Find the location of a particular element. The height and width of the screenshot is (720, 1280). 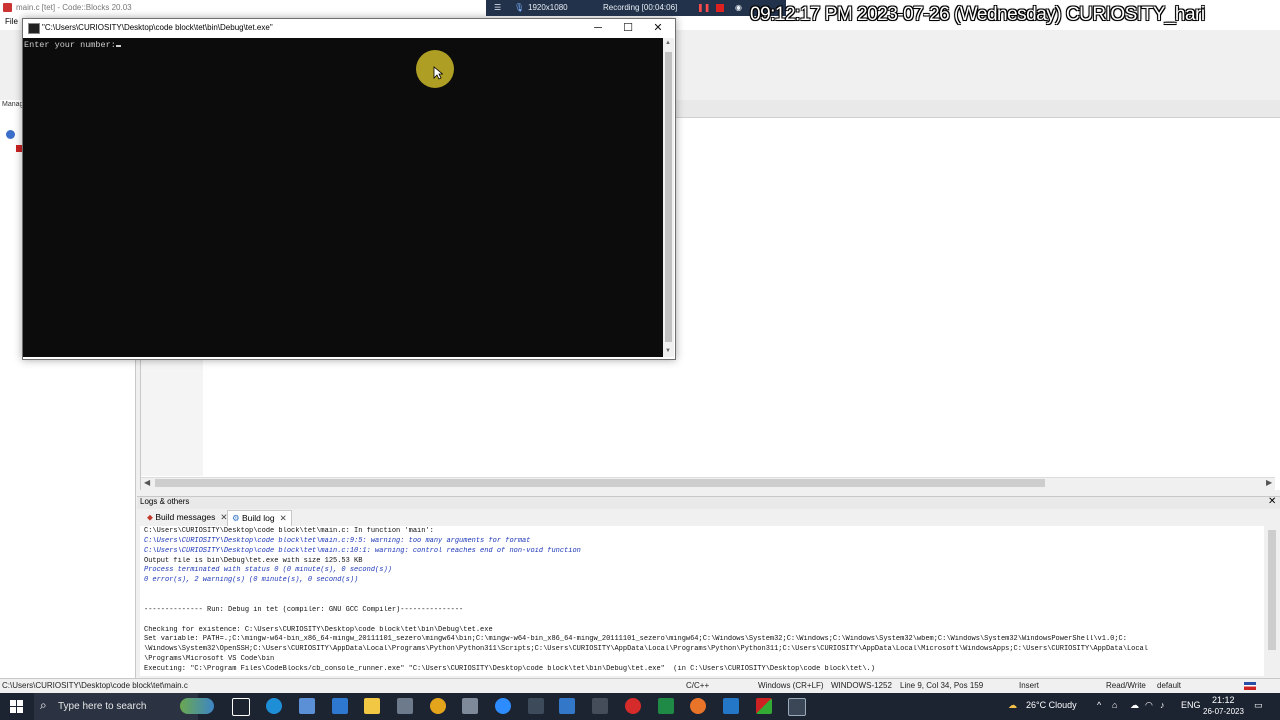

input-language: ENG is located at coordinates (1191, 705).